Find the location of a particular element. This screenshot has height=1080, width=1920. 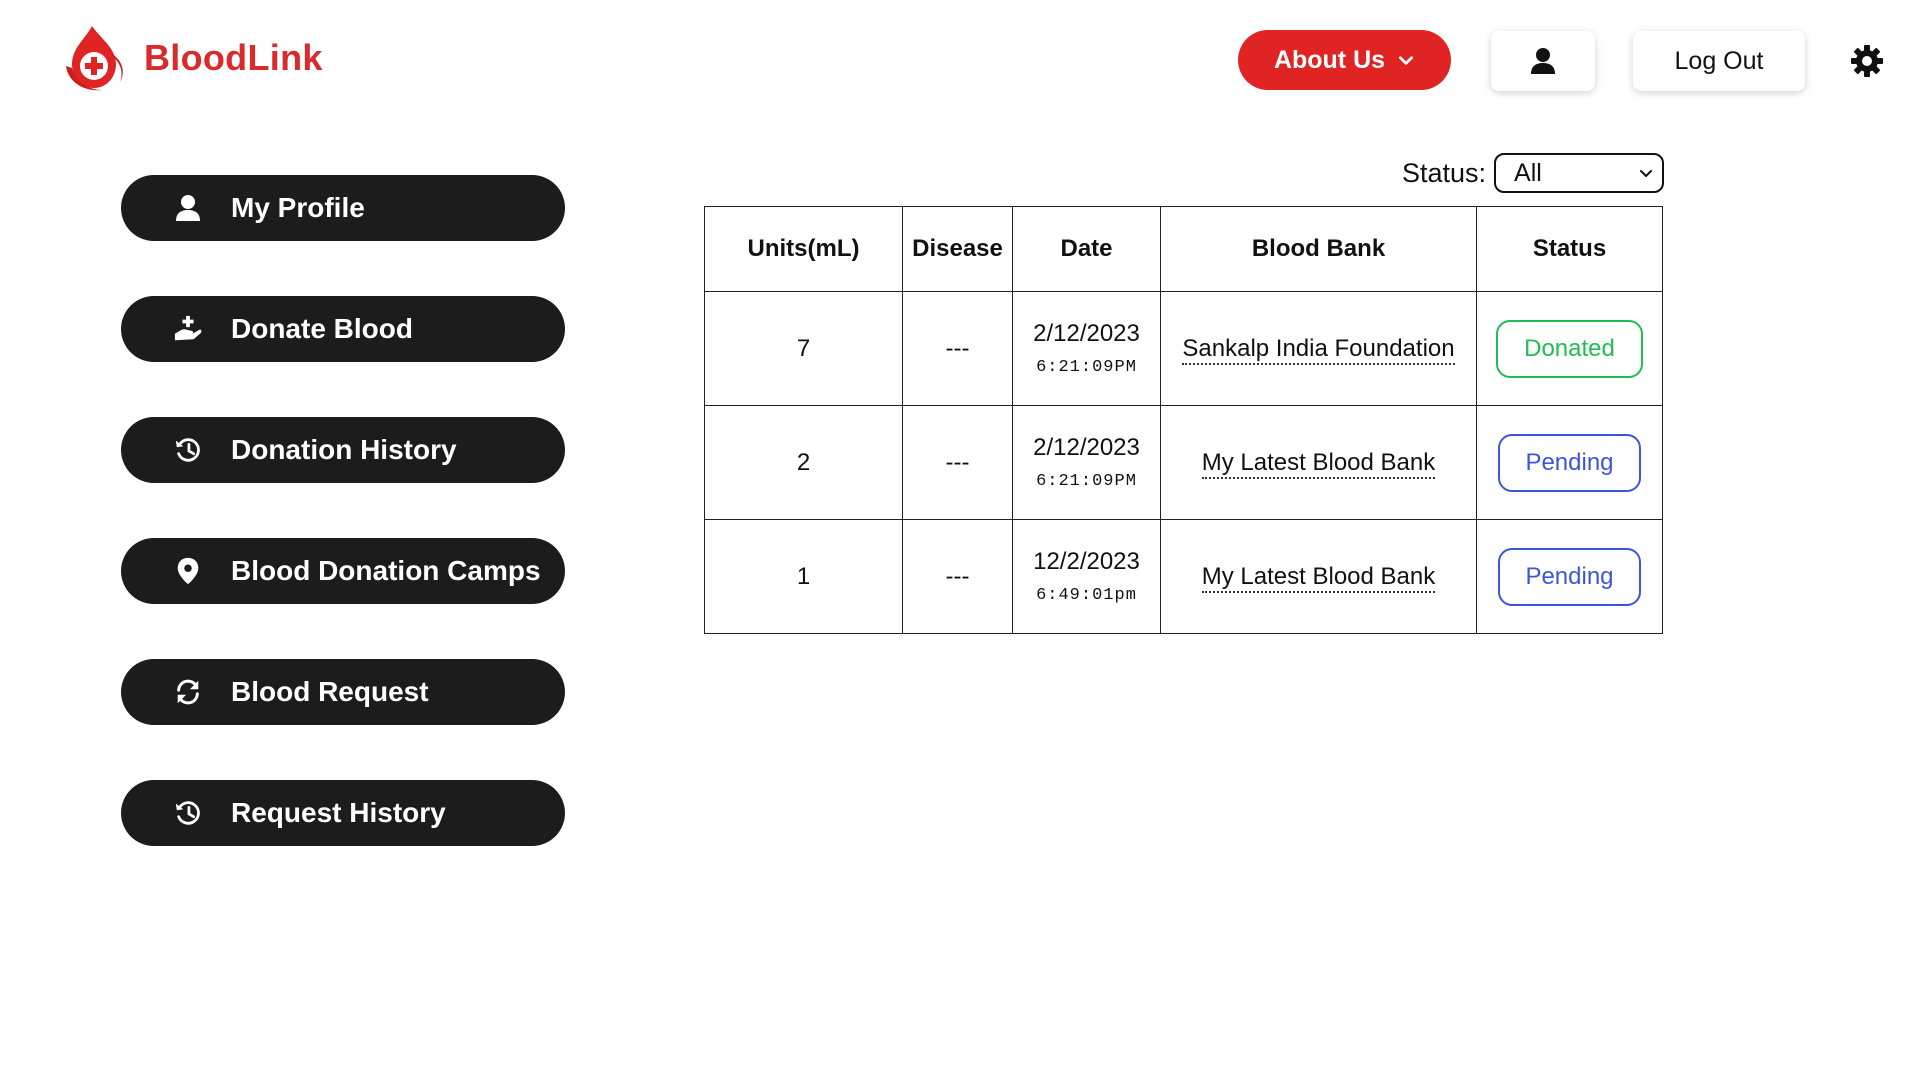

status-filter-label: Status: is located at coordinates (1444, 172).